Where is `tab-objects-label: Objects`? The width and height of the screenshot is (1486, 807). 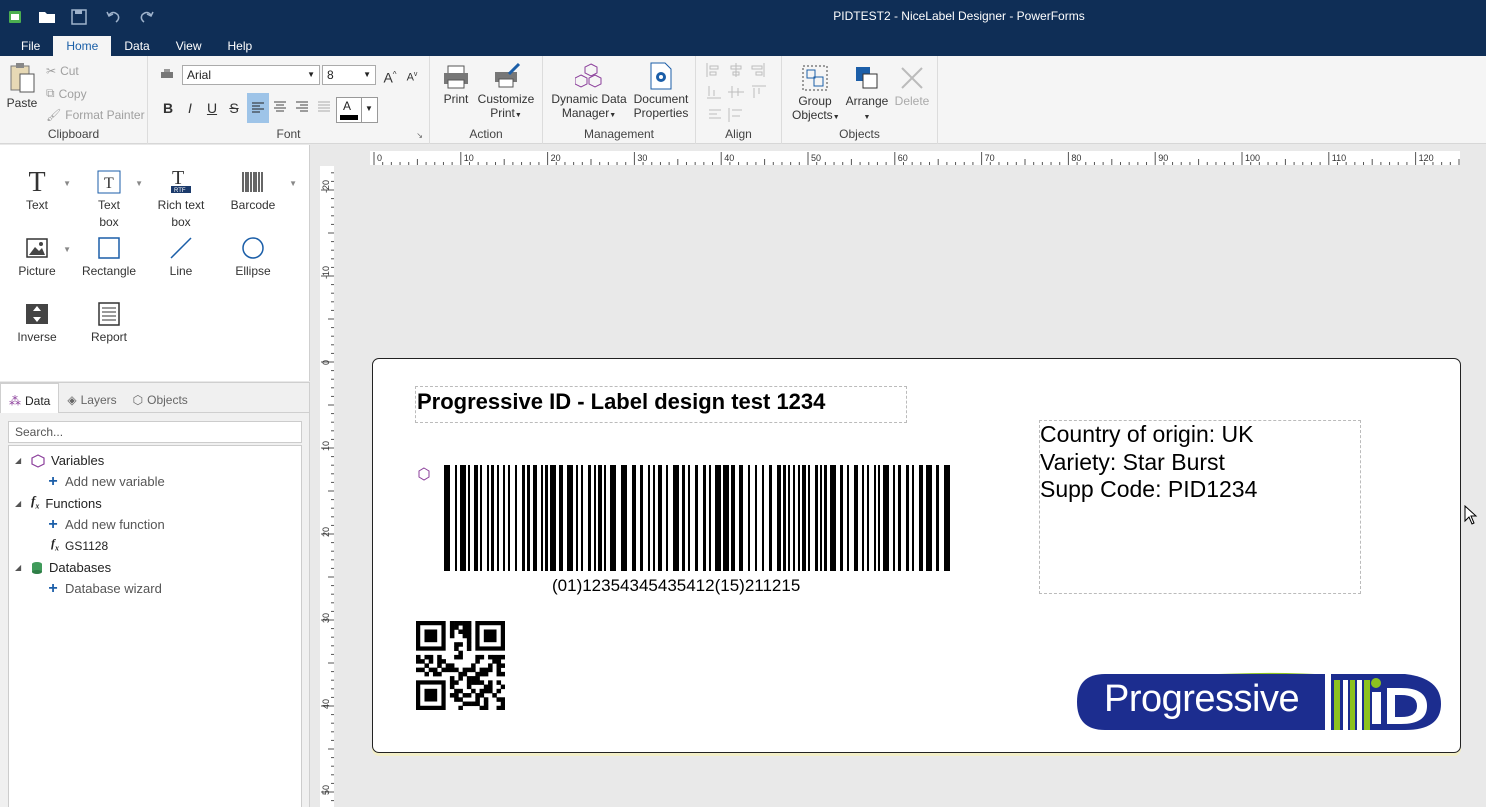
tab-objects-label: Objects is located at coordinates (167, 400).